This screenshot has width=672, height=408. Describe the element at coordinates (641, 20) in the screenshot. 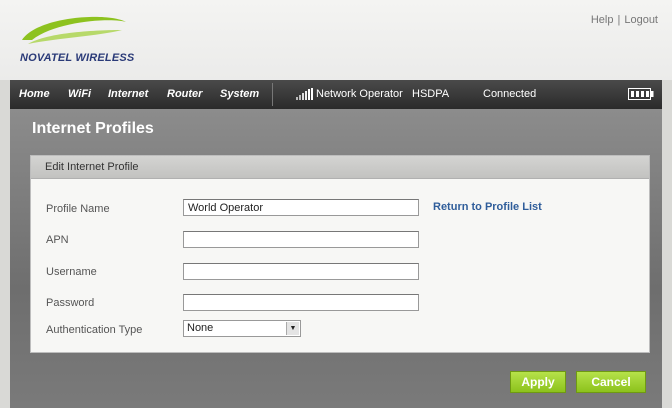

I see `logout-link: Logout` at that location.